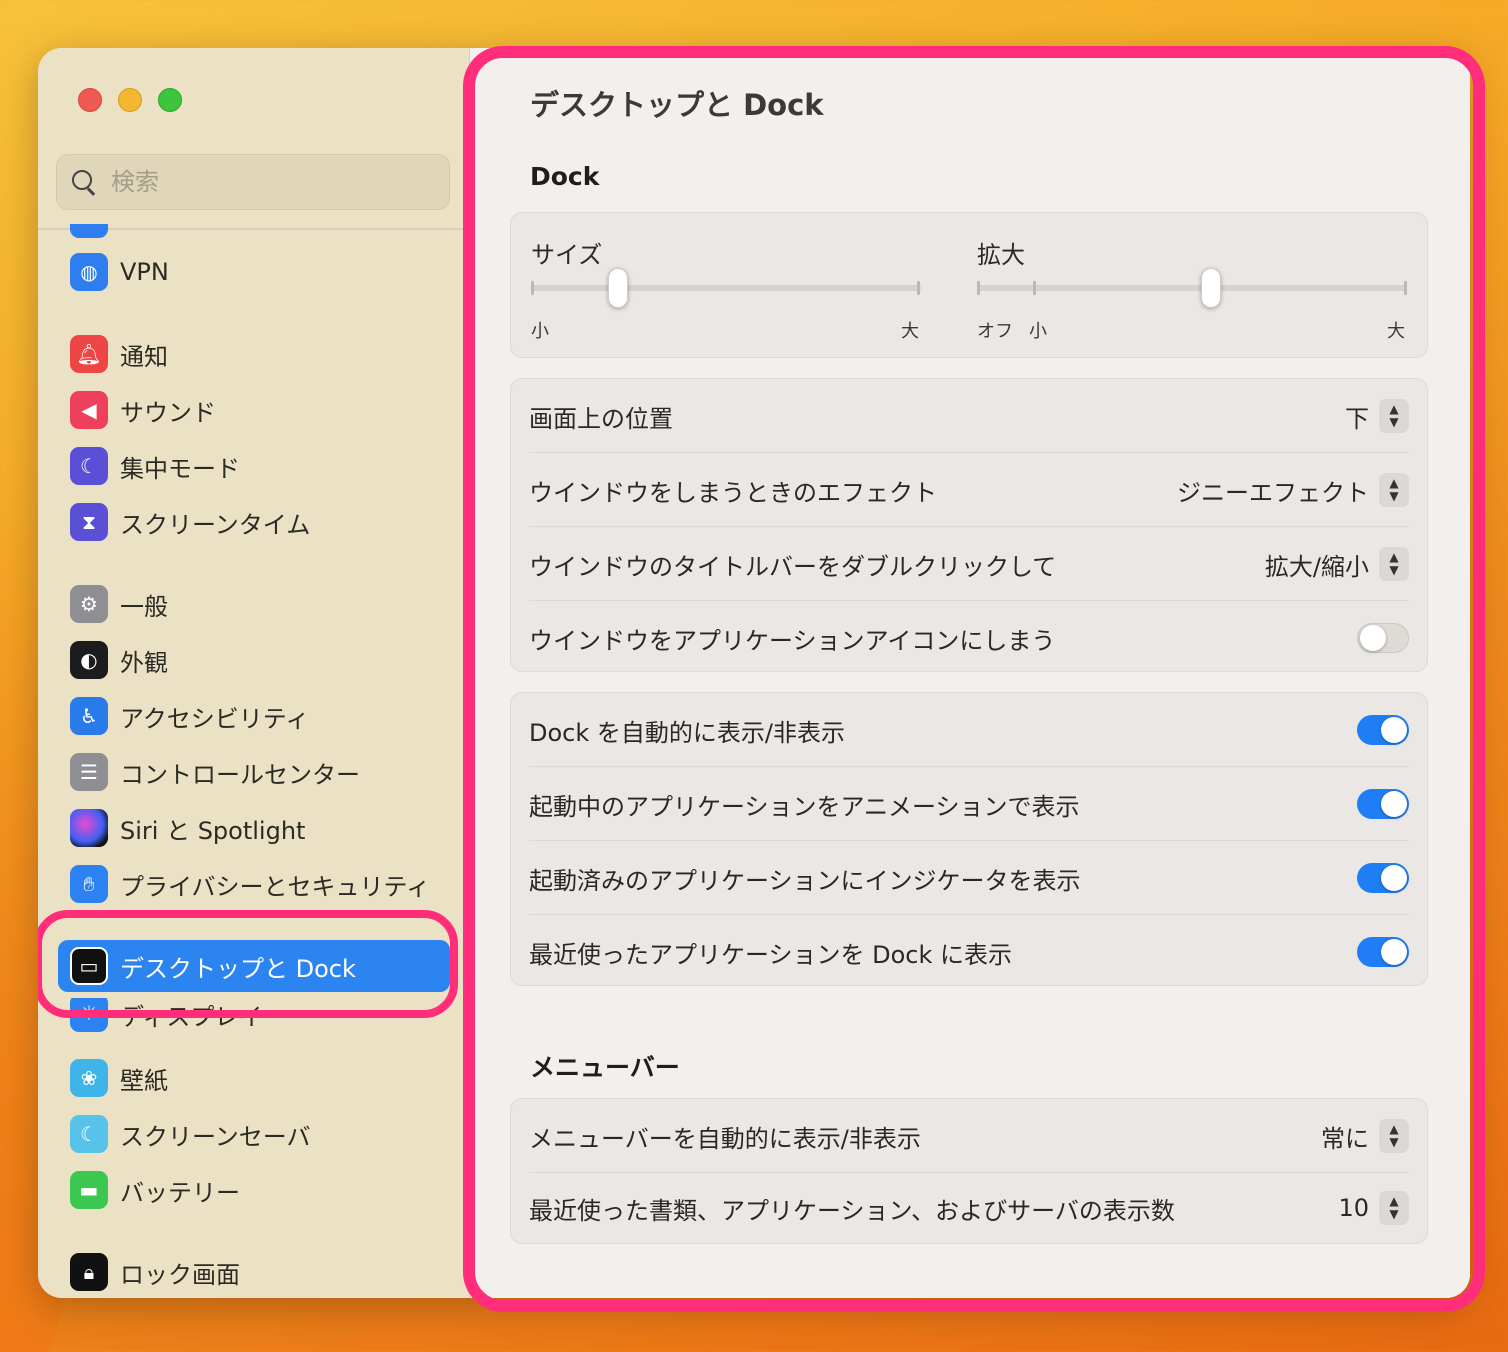 The width and height of the screenshot is (1508, 1352). What do you see at coordinates (89, 660) in the screenshot?
I see `appearance-icon: ◐` at bounding box center [89, 660].